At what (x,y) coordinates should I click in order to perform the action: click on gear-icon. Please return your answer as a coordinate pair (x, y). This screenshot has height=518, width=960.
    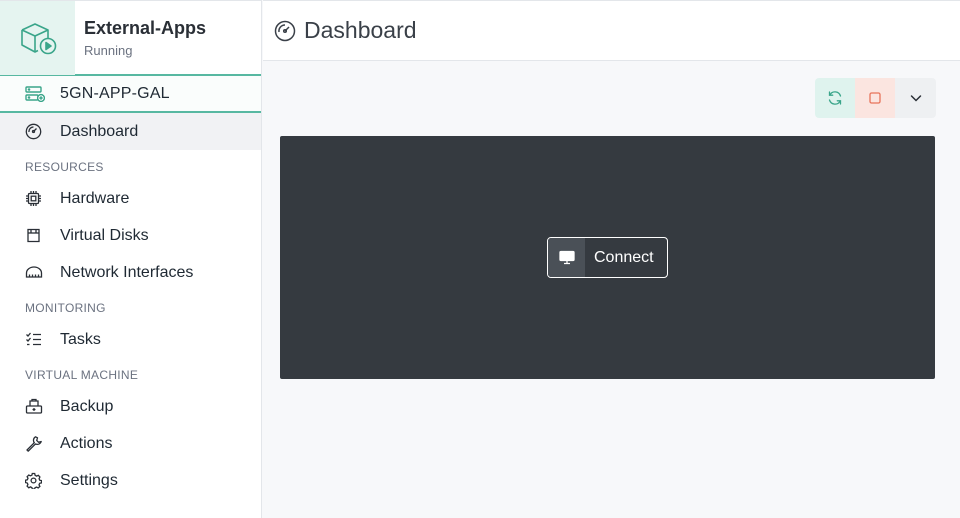
    Looking at the image, I should click on (33, 480).